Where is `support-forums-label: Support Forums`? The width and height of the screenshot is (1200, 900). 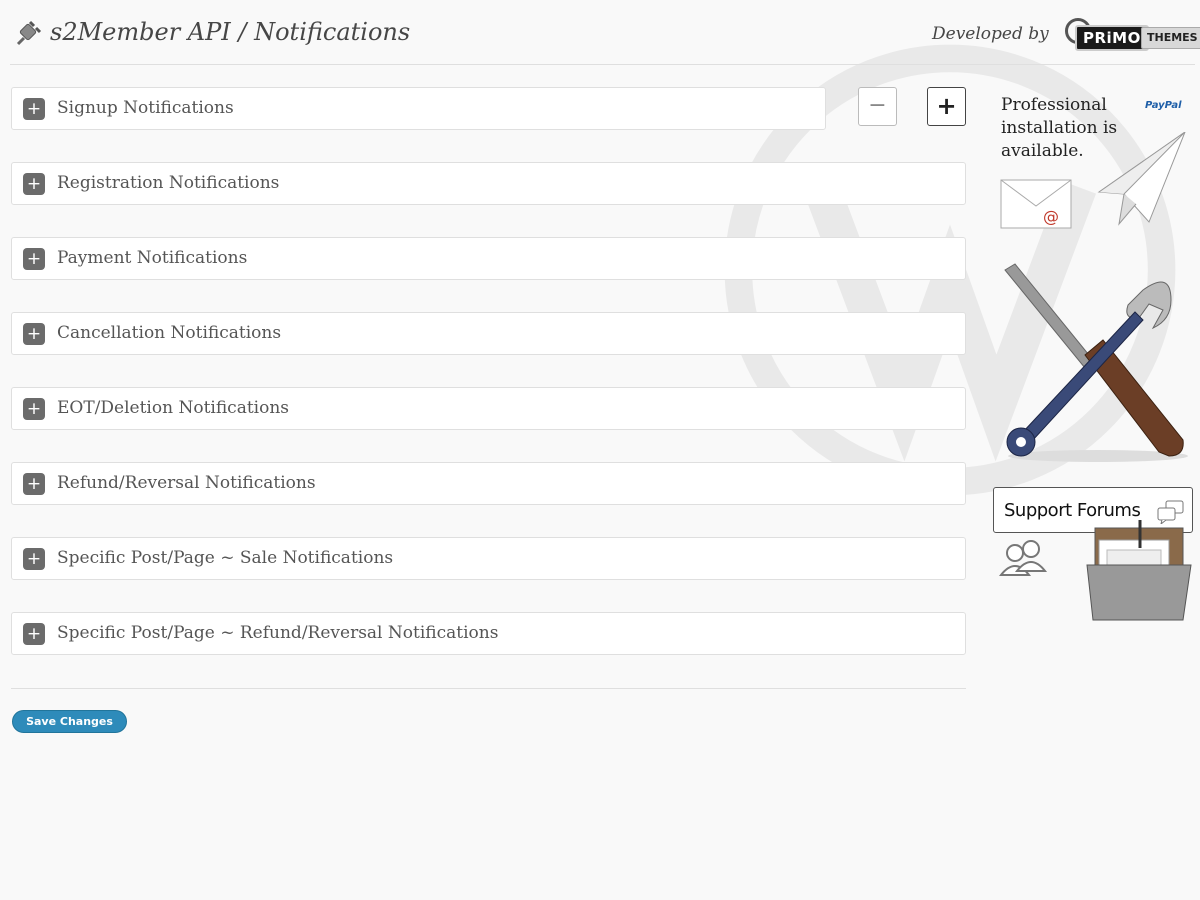 support-forums-label: Support Forums is located at coordinates (1072, 510).